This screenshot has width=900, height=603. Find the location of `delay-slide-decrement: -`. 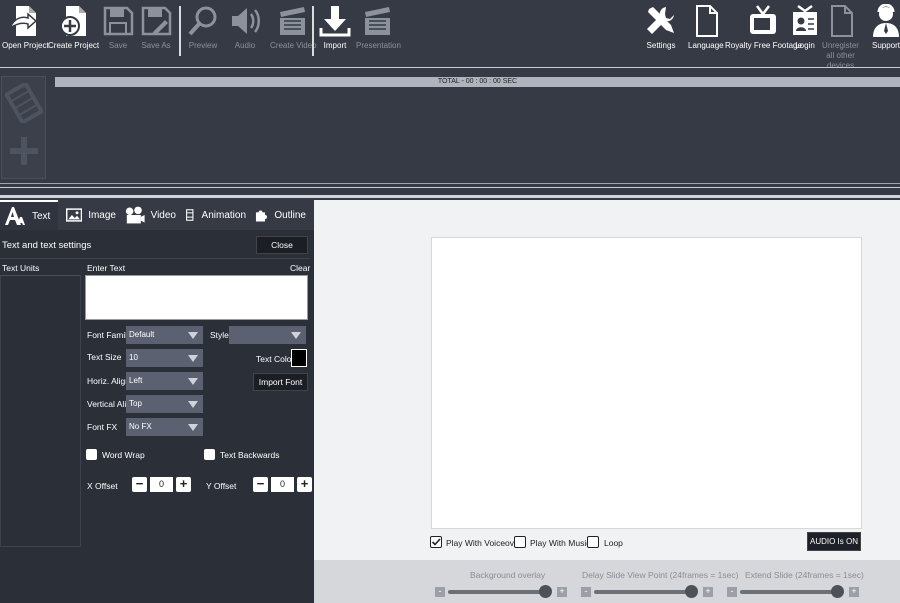

delay-slide-decrement: - is located at coordinates (586, 592).